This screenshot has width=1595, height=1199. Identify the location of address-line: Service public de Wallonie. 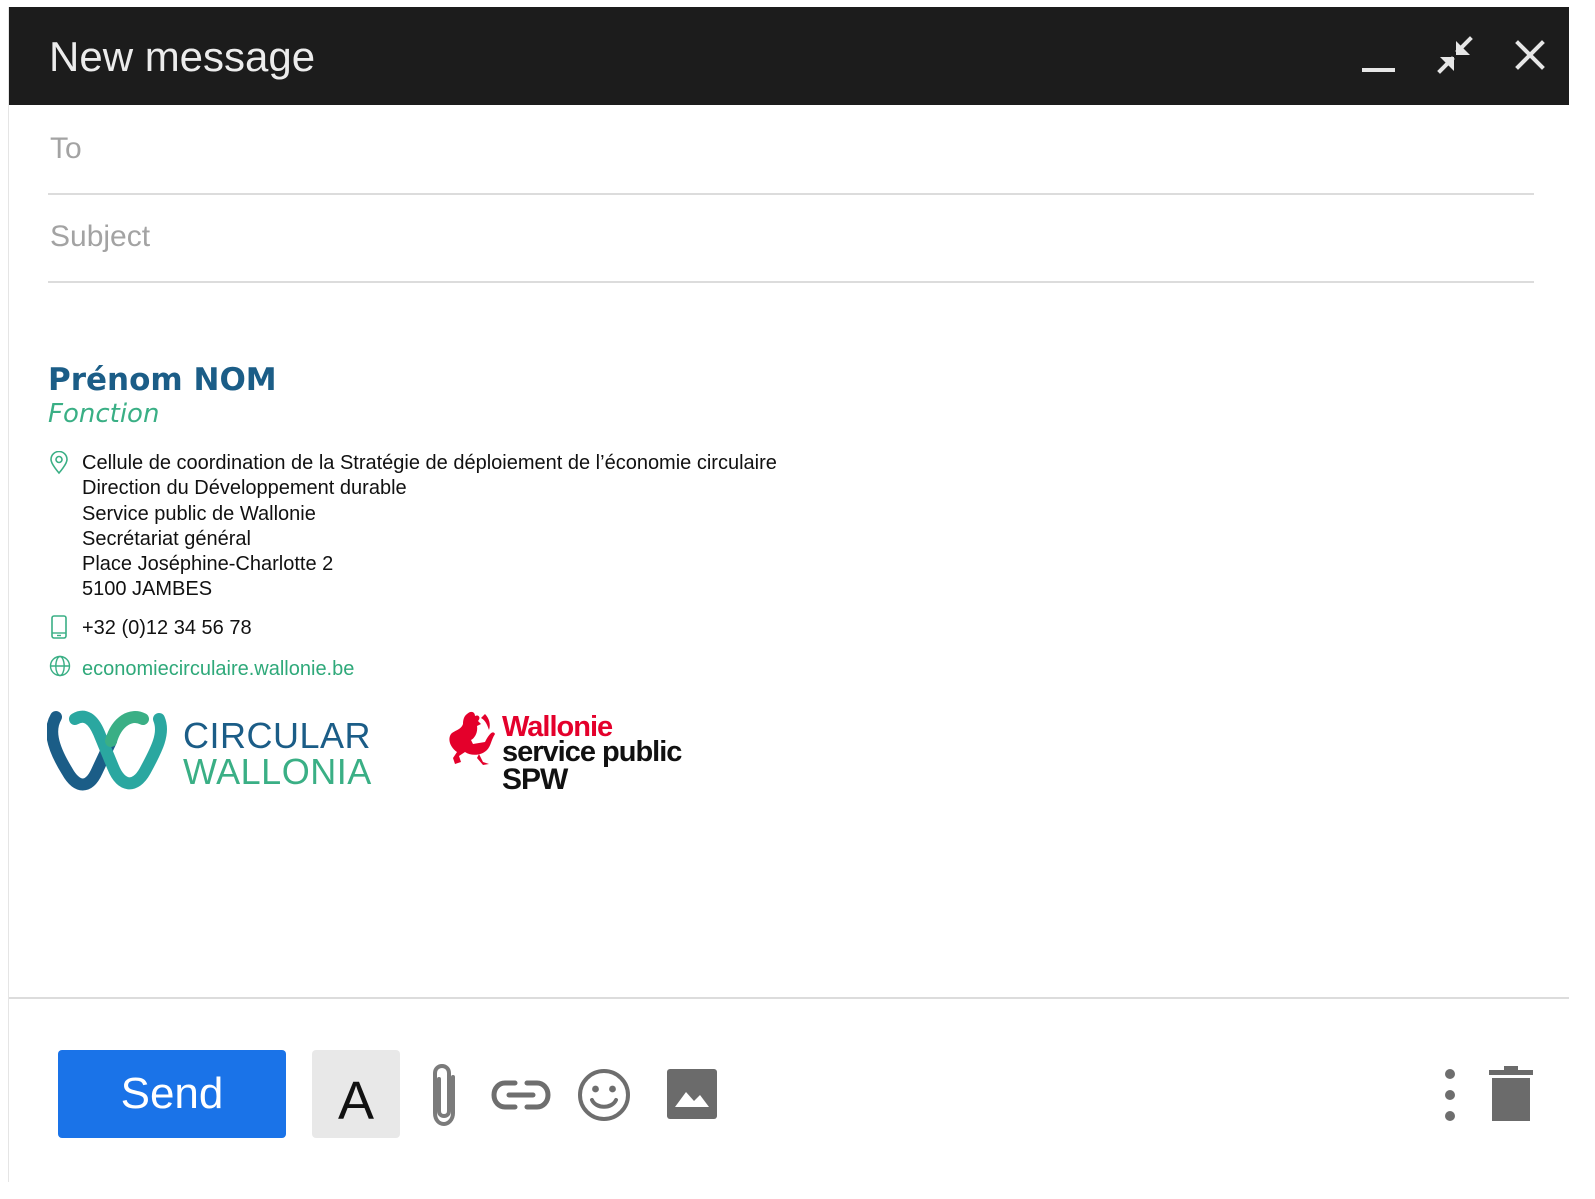
(199, 513).